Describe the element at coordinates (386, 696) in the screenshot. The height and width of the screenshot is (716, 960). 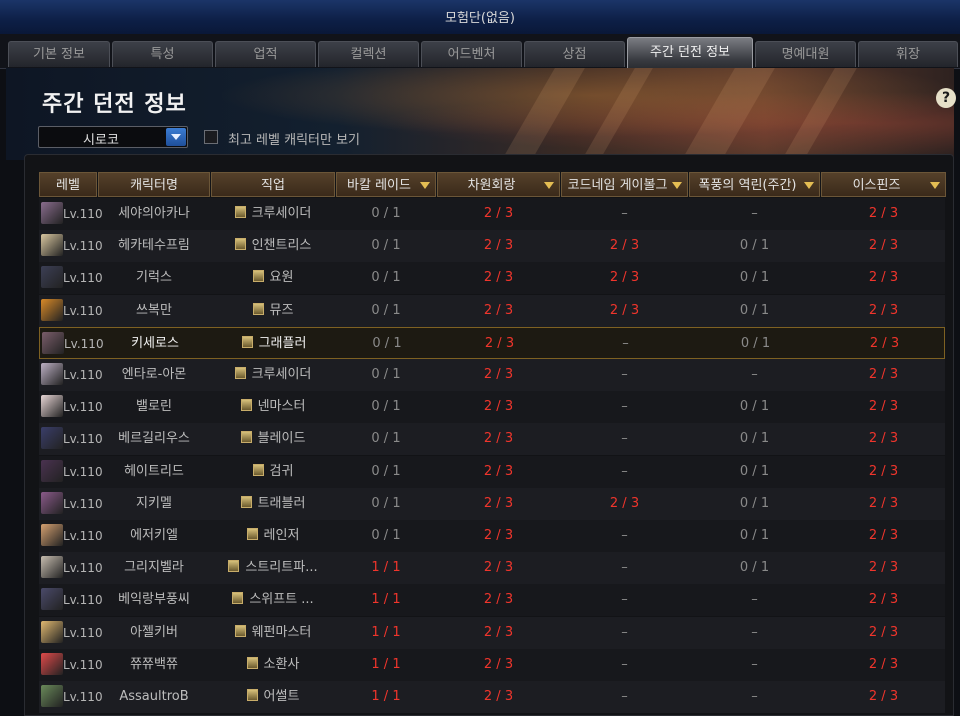
I see `clear-count-bakal: 1 / 1` at that location.